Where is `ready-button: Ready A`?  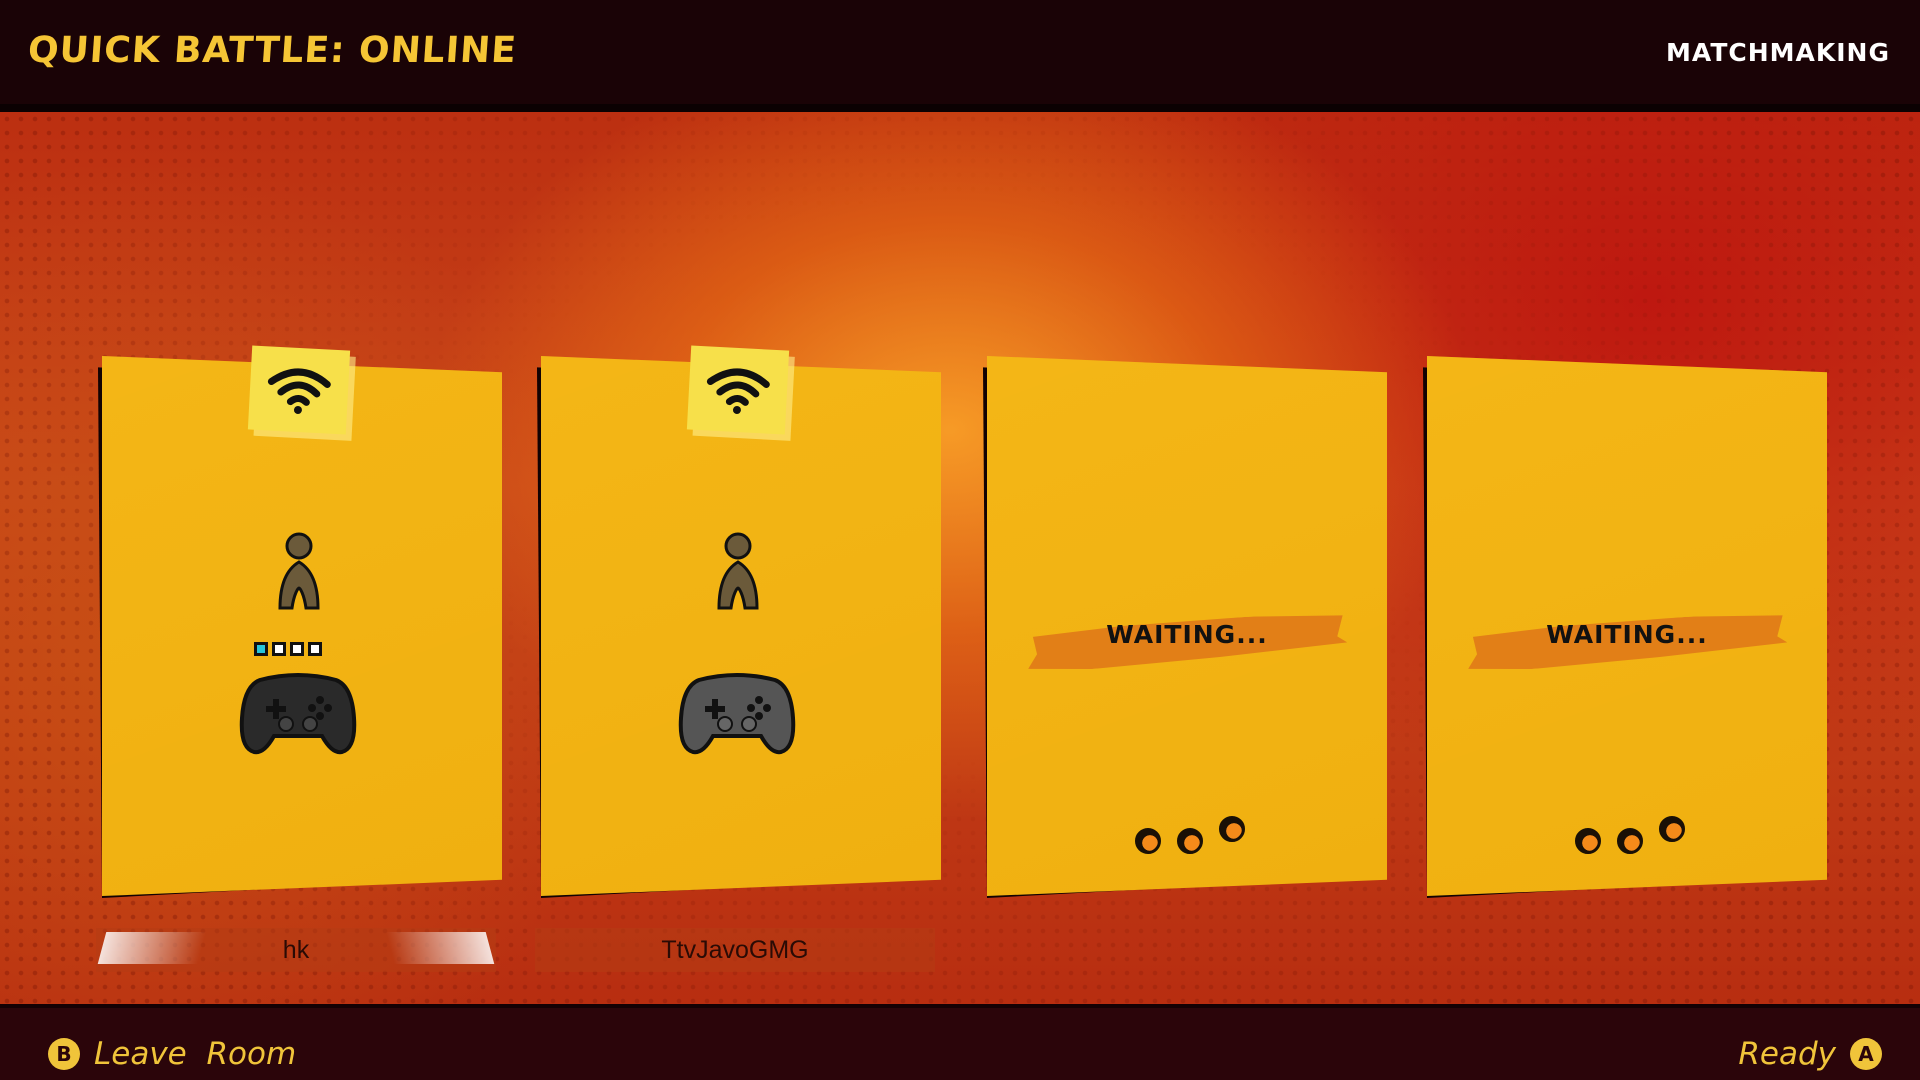 ready-button: Ready A is located at coordinates (1810, 1054).